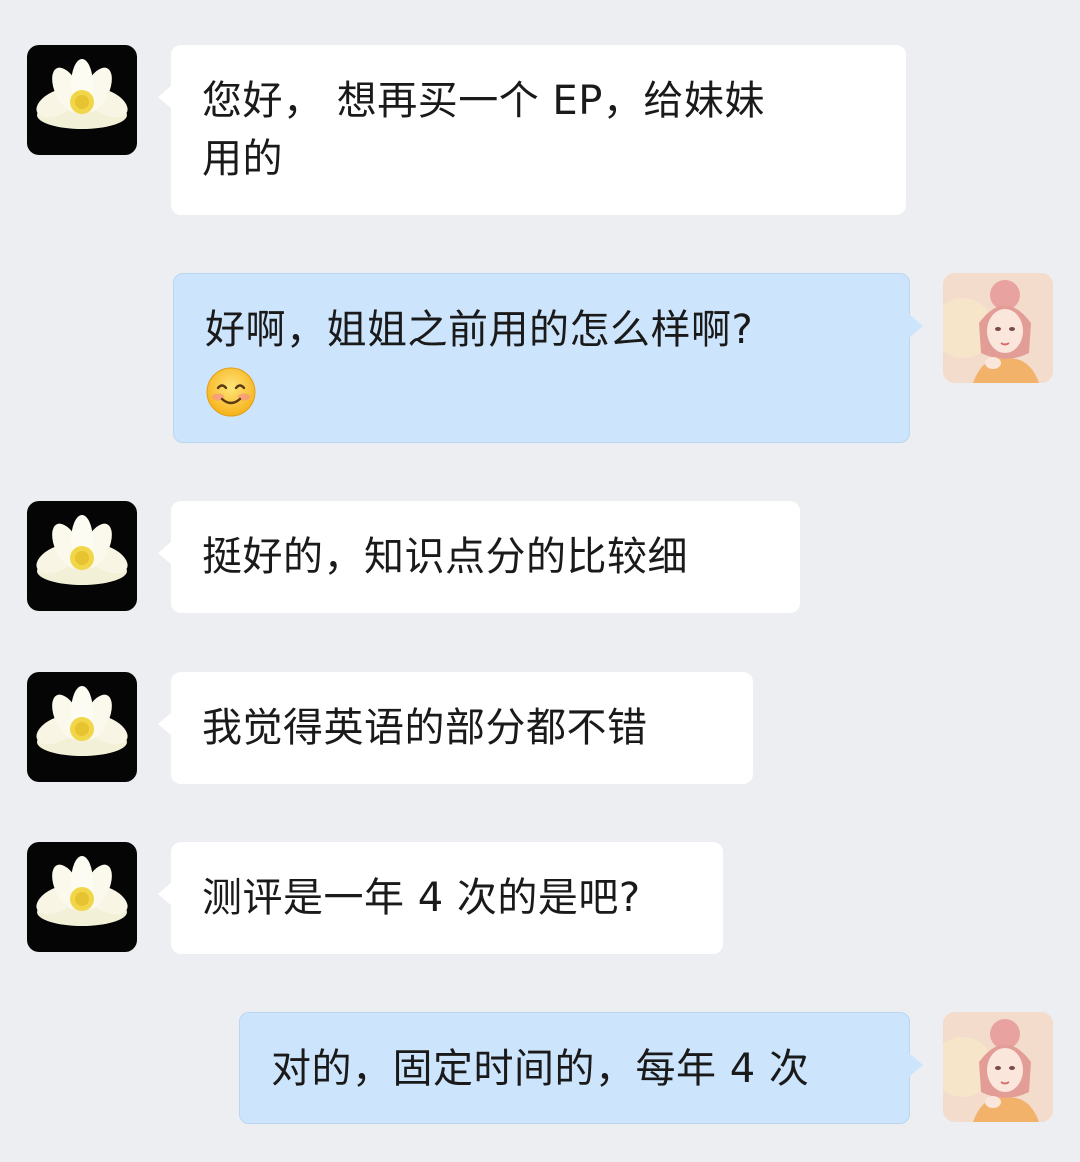  I want to click on incoming-message-bubble: 测评是一年 4 次的是吧?, so click(440, 898).